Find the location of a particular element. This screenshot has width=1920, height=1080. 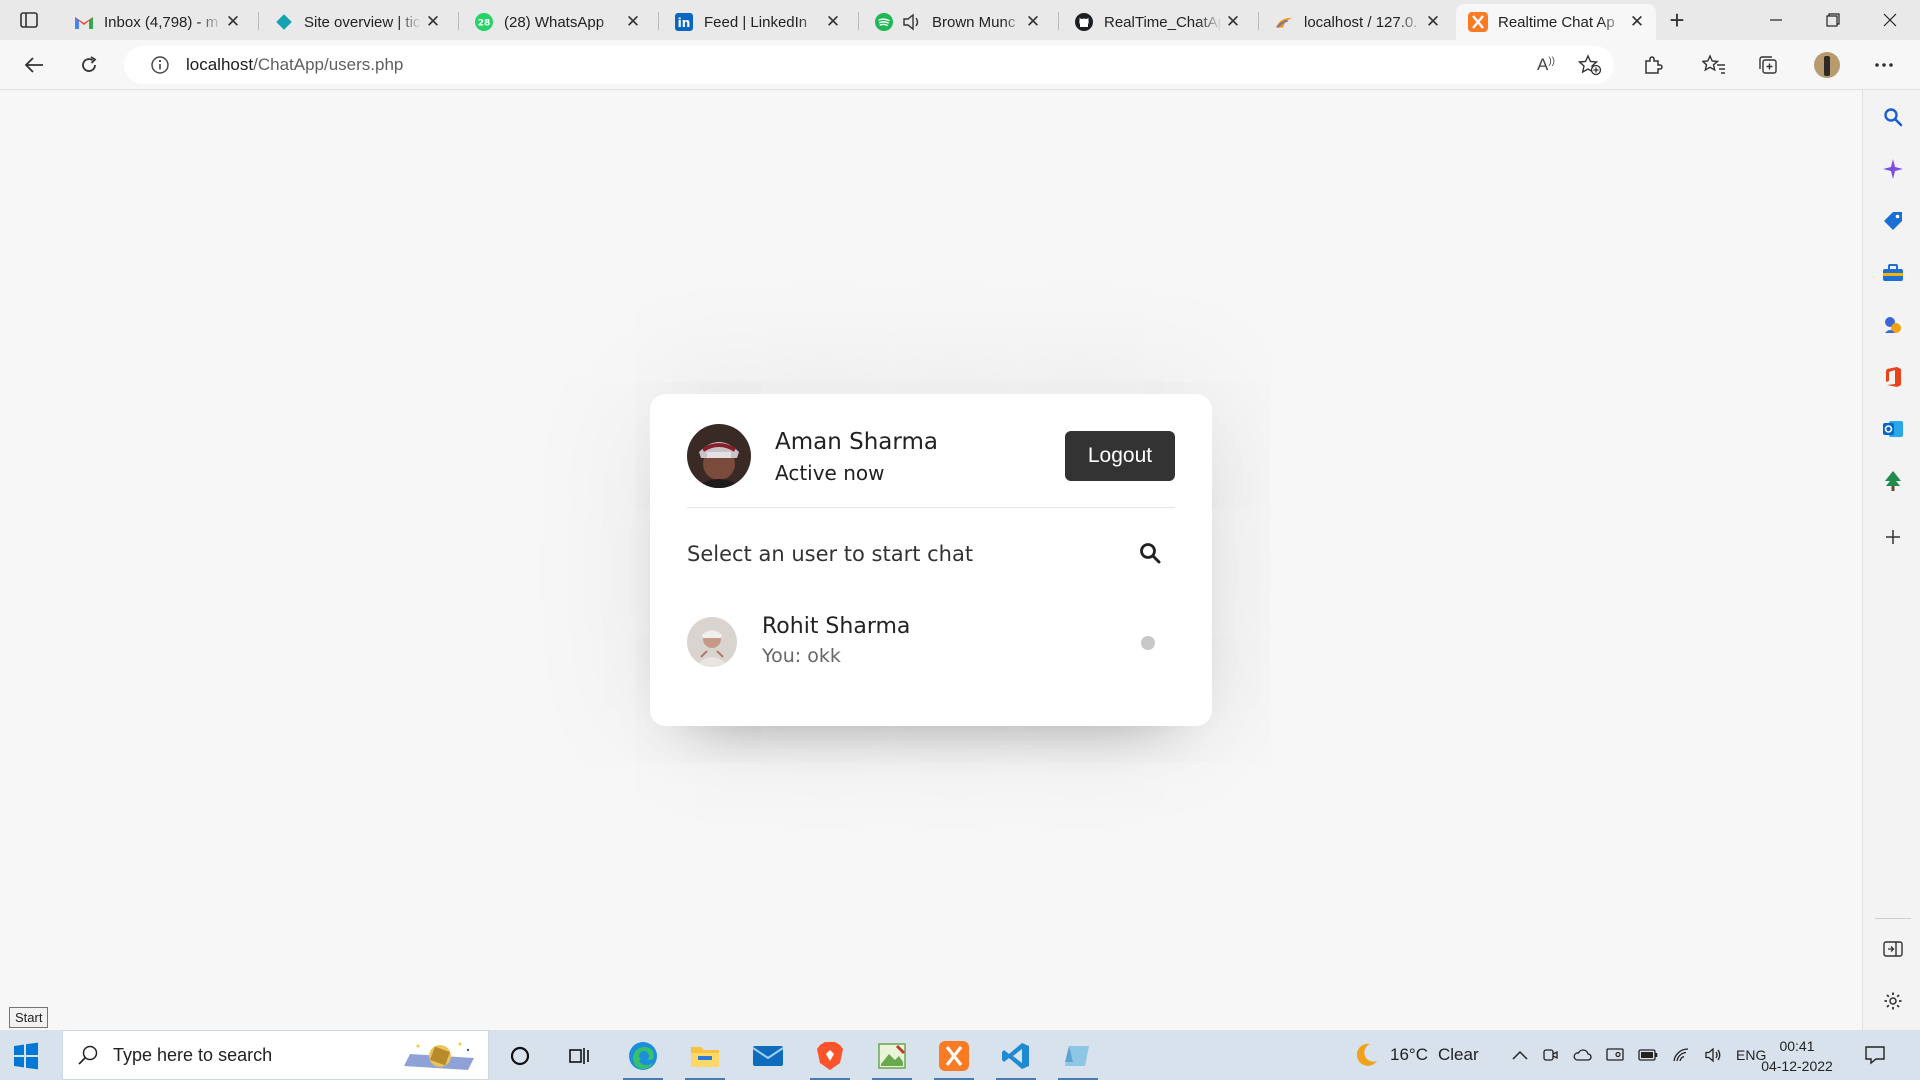

brave-browser-icon is located at coordinates (830, 1057).